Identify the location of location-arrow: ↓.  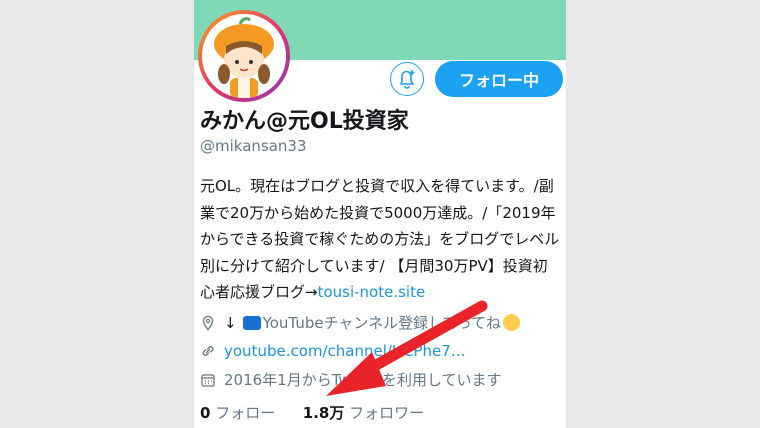
(230, 322).